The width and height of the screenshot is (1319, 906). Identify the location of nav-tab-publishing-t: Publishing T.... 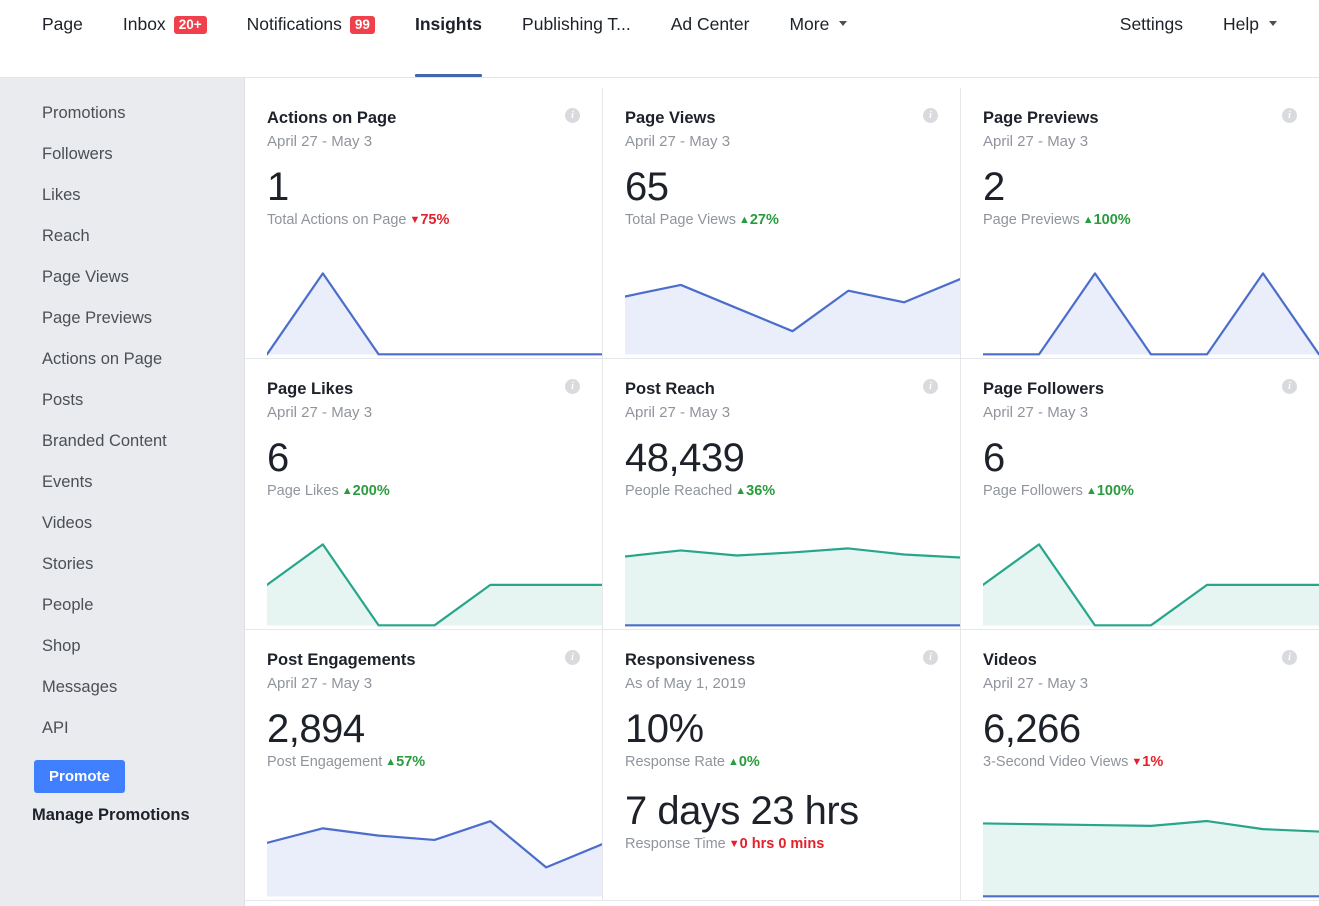
(576, 38).